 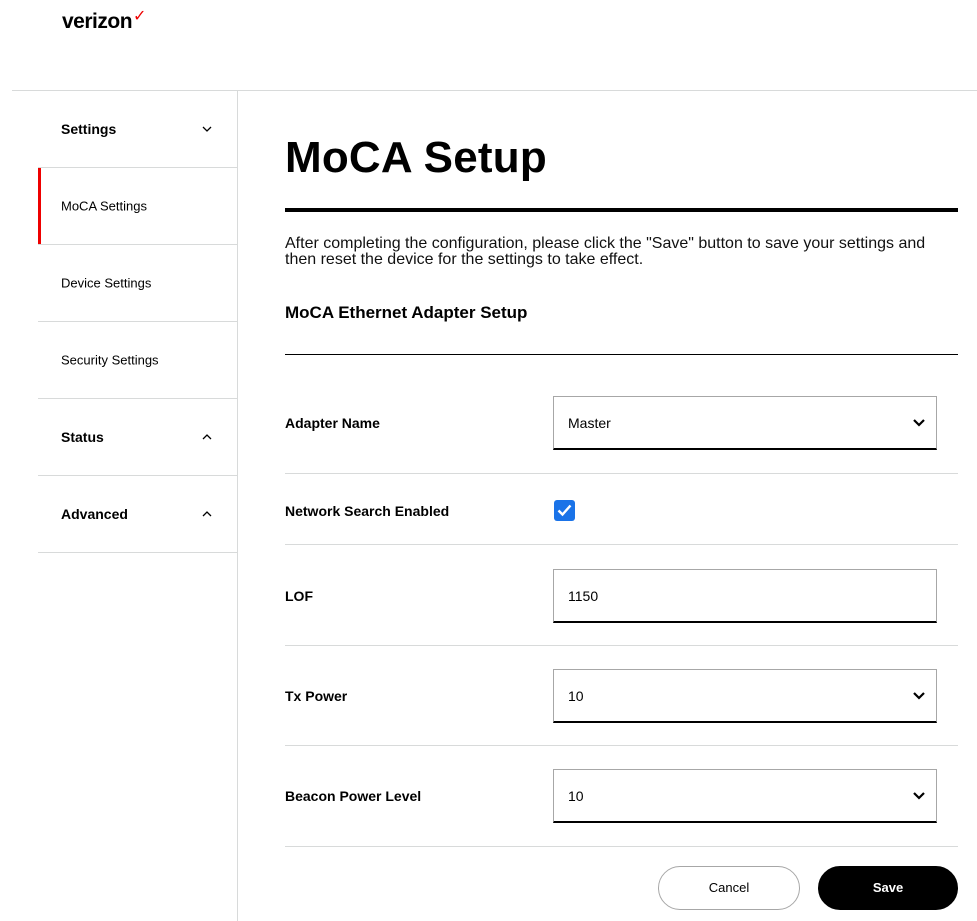 What do you see at coordinates (729, 888) in the screenshot?
I see `cancel-button: Cancel` at bounding box center [729, 888].